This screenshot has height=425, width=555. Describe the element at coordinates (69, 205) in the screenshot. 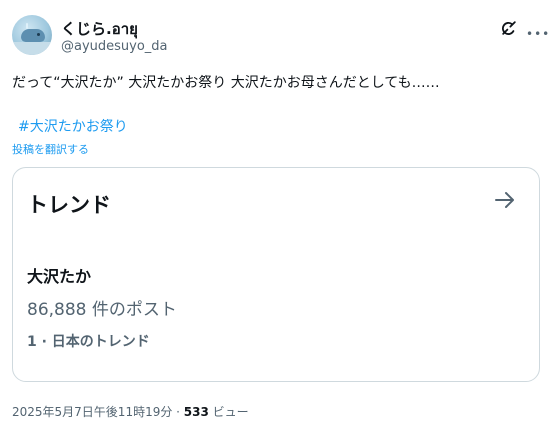

I see `trend-card-title: トレンド` at that location.